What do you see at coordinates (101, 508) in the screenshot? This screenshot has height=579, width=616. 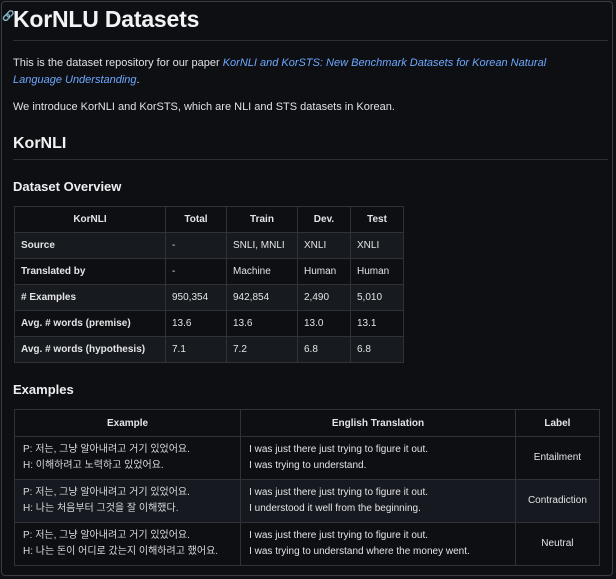 I see `example-hypothesis: H: 나는 처음부터 그것을 잘 이해했다.` at bounding box center [101, 508].